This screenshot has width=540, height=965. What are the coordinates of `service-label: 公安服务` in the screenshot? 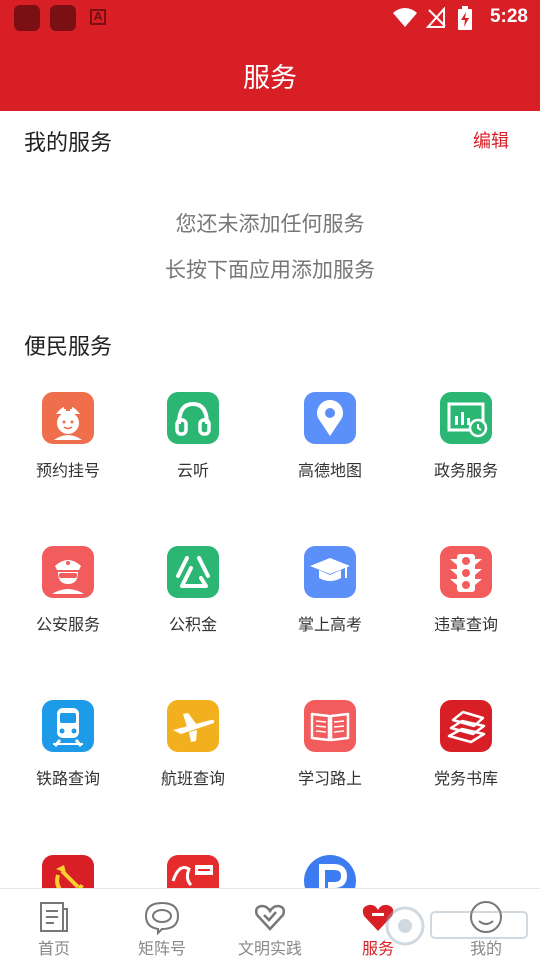 It's located at (67, 624).